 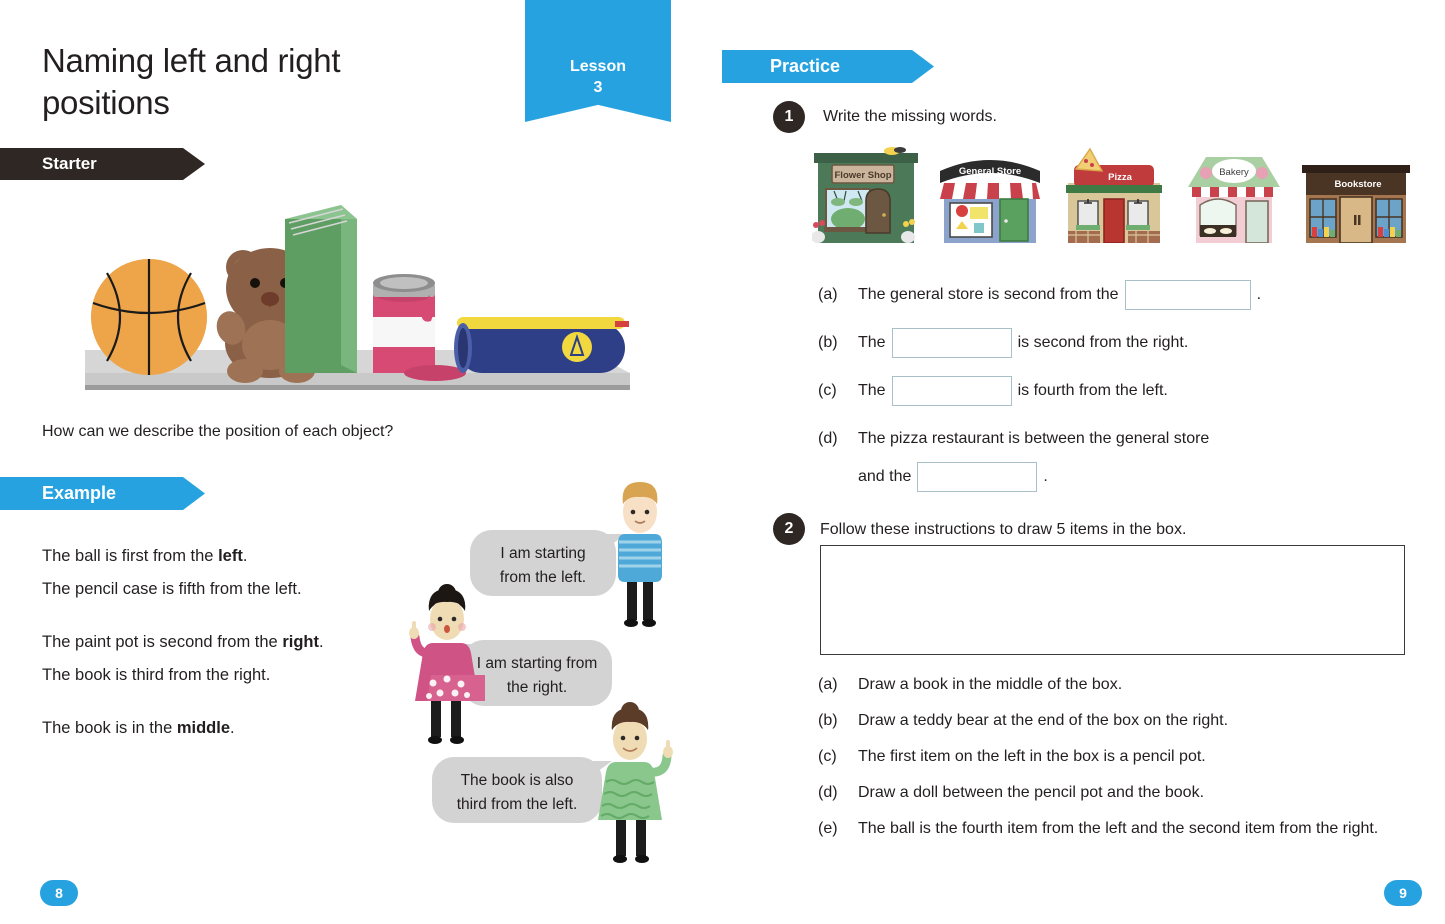 What do you see at coordinates (1120, 177) in the screenshot?
I see `shop-label-pizza: Pizza` at bounding box center [1120, 177].